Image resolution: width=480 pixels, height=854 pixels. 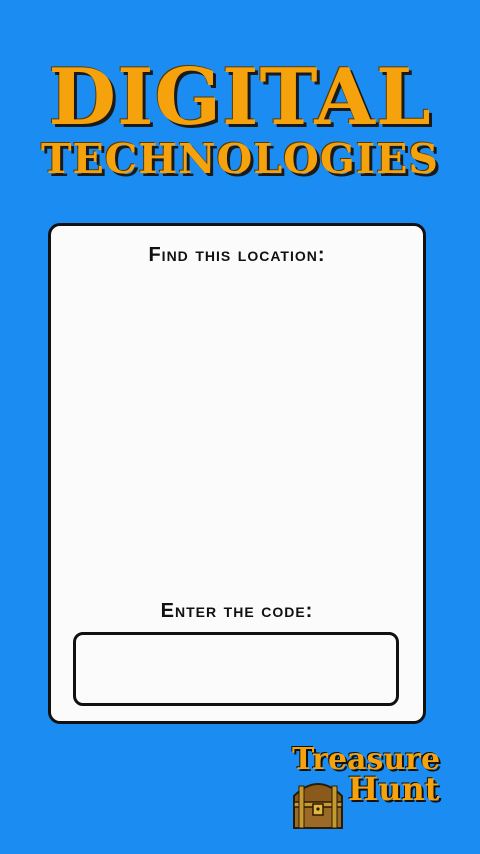 I want to click on code-input, so click(x=236, y=669).